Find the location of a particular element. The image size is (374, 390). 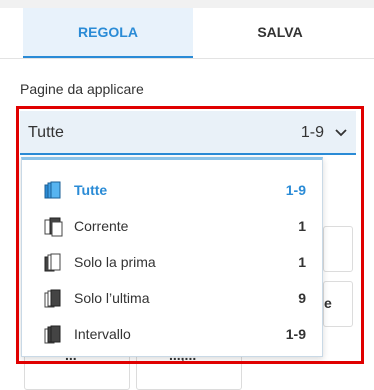

page-current-icon is located at coordinates (53, 227).